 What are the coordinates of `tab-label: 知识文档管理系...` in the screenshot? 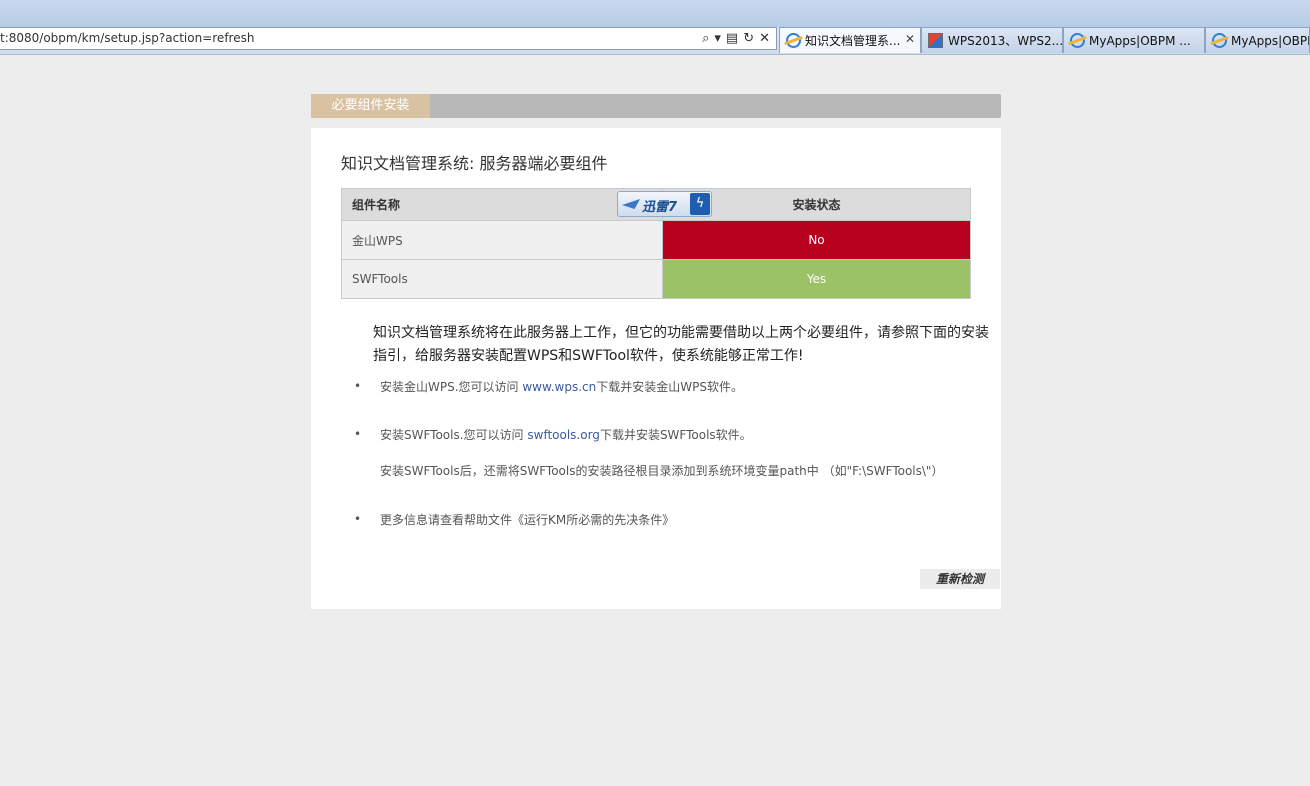 It's located at (853, 41).